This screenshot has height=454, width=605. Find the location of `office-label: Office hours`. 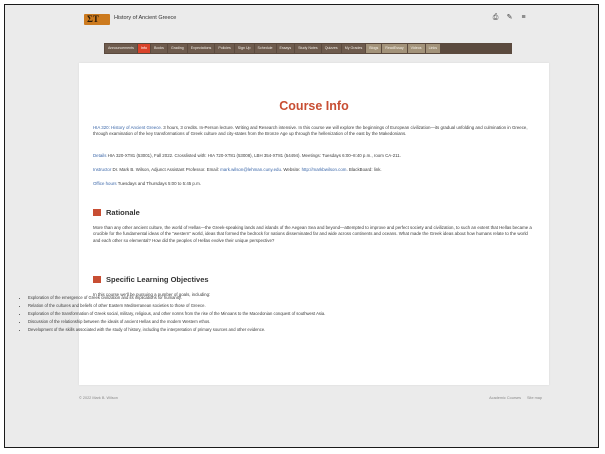

office-label: Office hours is located at coordinates (105, 183).